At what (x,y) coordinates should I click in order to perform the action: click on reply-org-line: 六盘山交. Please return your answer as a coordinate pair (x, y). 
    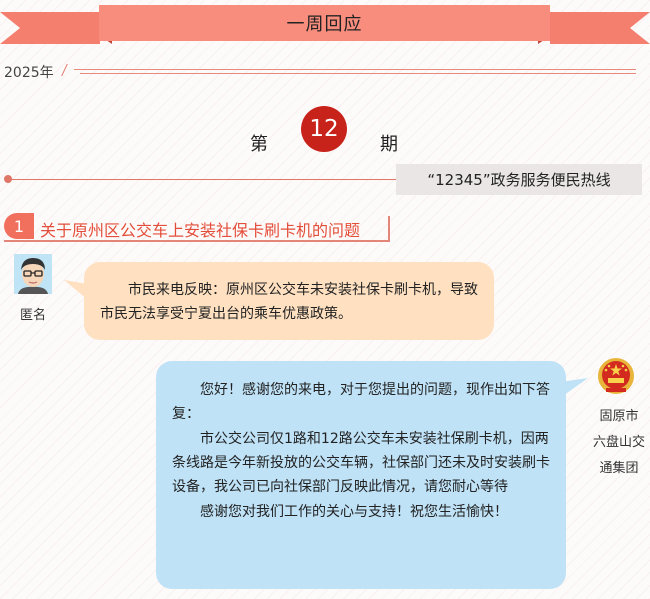
    Looking at the image, I should click on (618, 442).